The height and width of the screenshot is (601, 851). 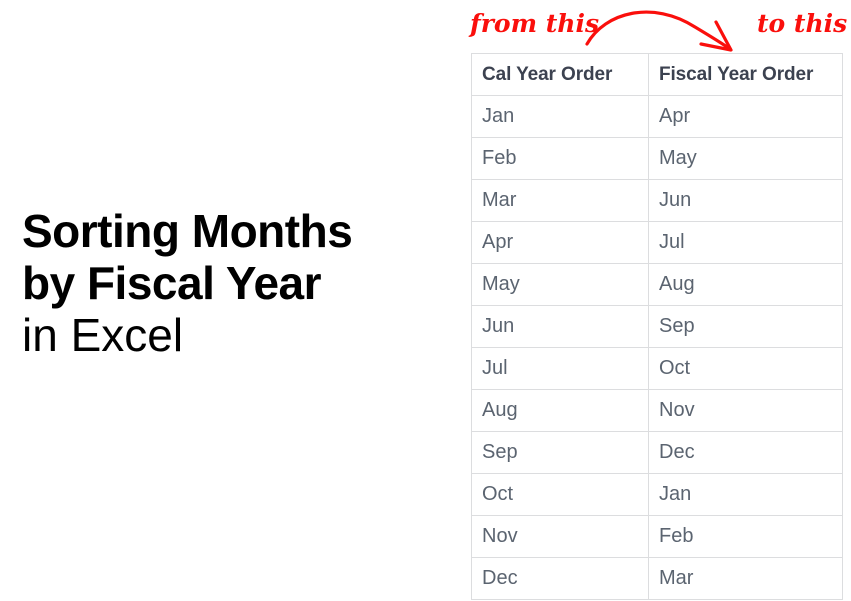 What do you see at coordinates (560, 452) in the screenshot?
I see `cell-cal-year: Sep` at bounding box center [560, 452].